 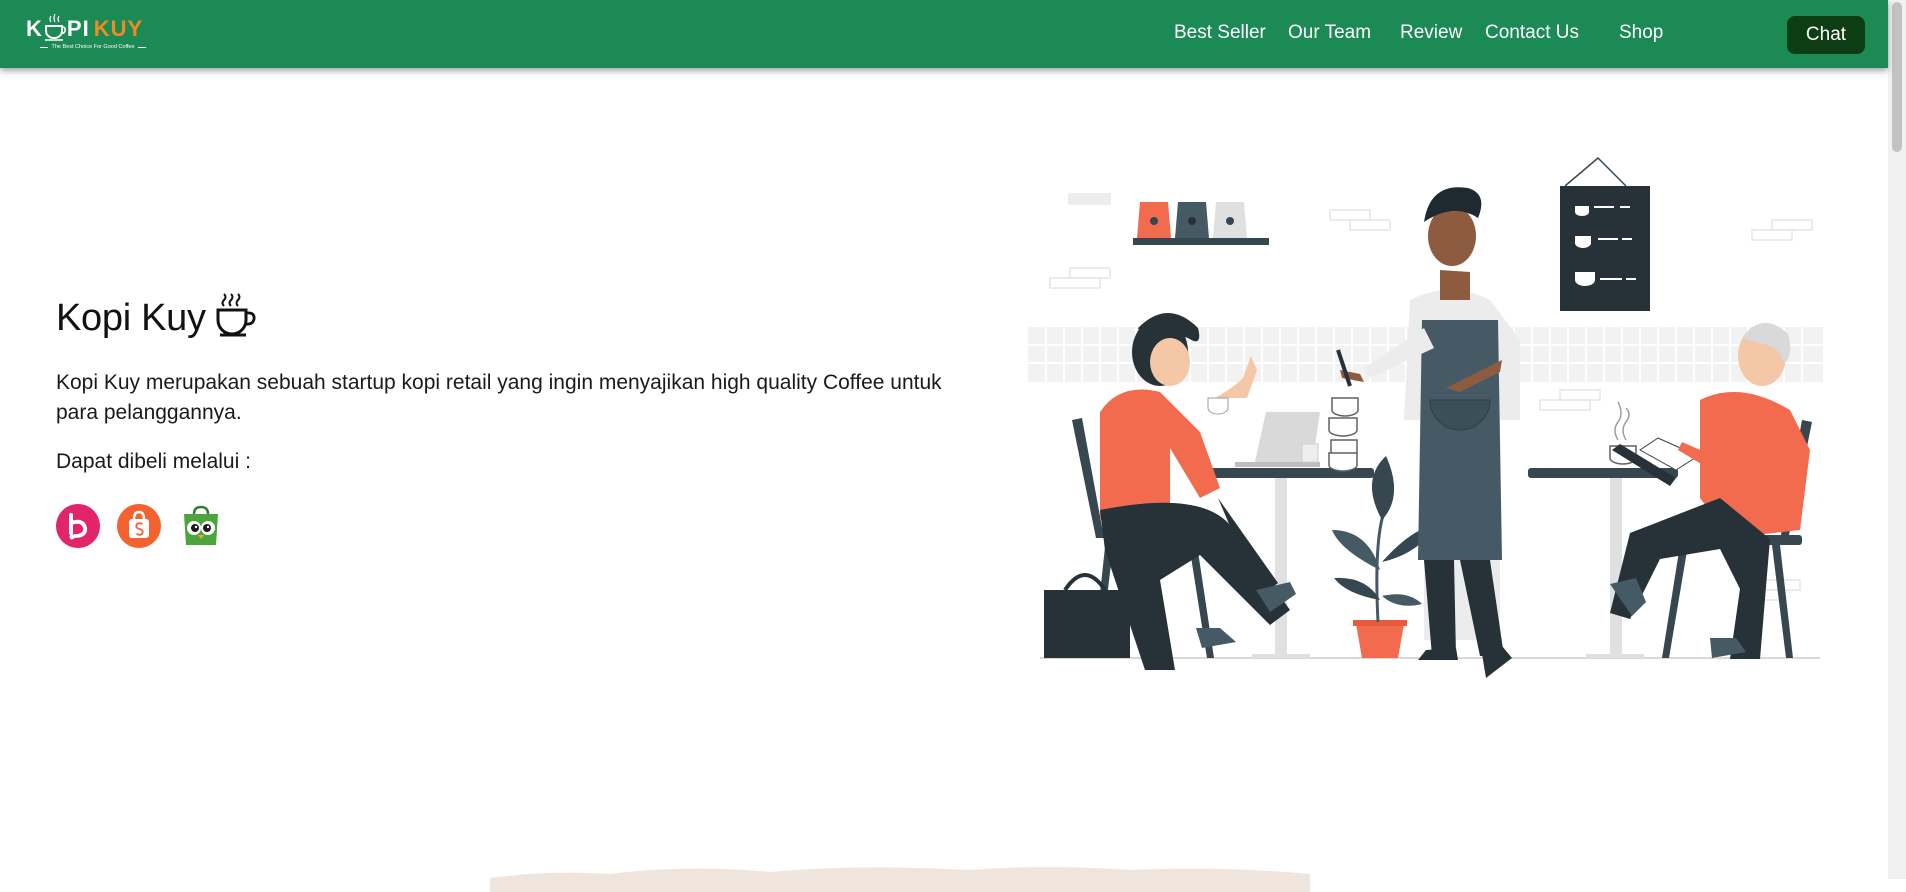 What do you see at coordinates (1220, 33) in the screenshot?
I see `nav-best-seller: Best Seller` at bounding box center [1220, 33].